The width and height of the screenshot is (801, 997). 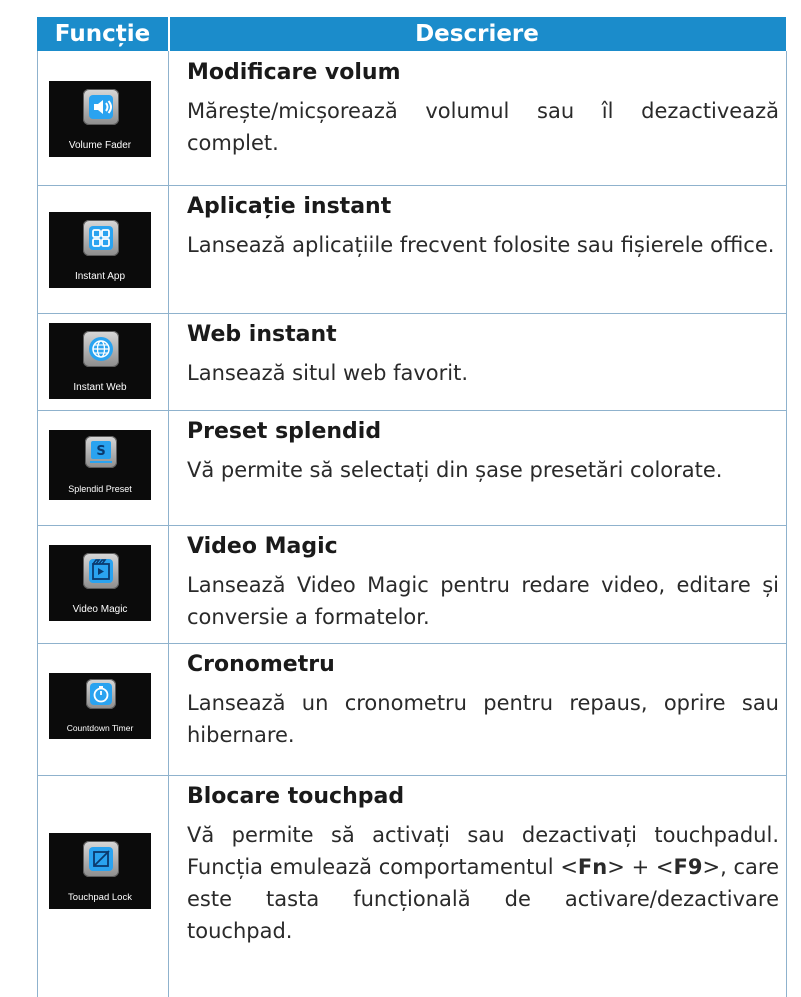 I want to click on icon-caption: Splendid Preset, so click(x=100, y=489).